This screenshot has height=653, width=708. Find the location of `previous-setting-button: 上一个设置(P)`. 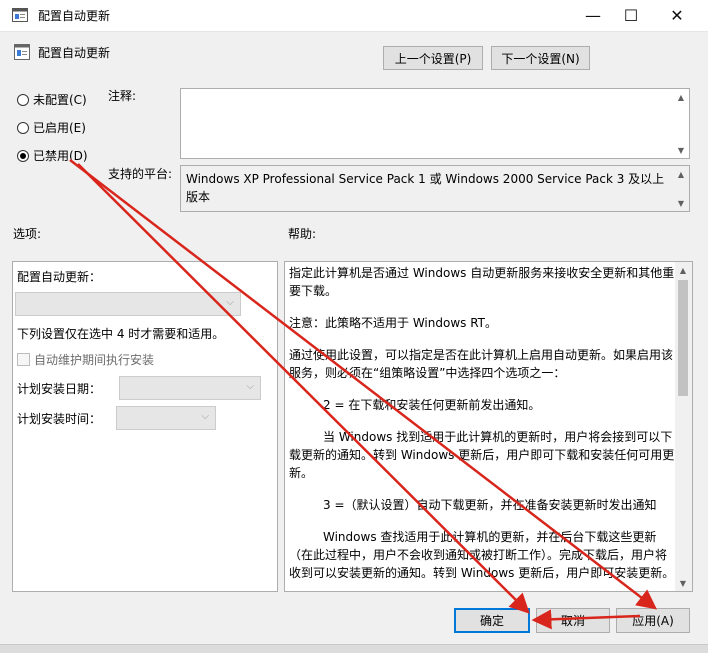

previous-setting-button: 上一个设置(P) is located at coordinates (433, 58).